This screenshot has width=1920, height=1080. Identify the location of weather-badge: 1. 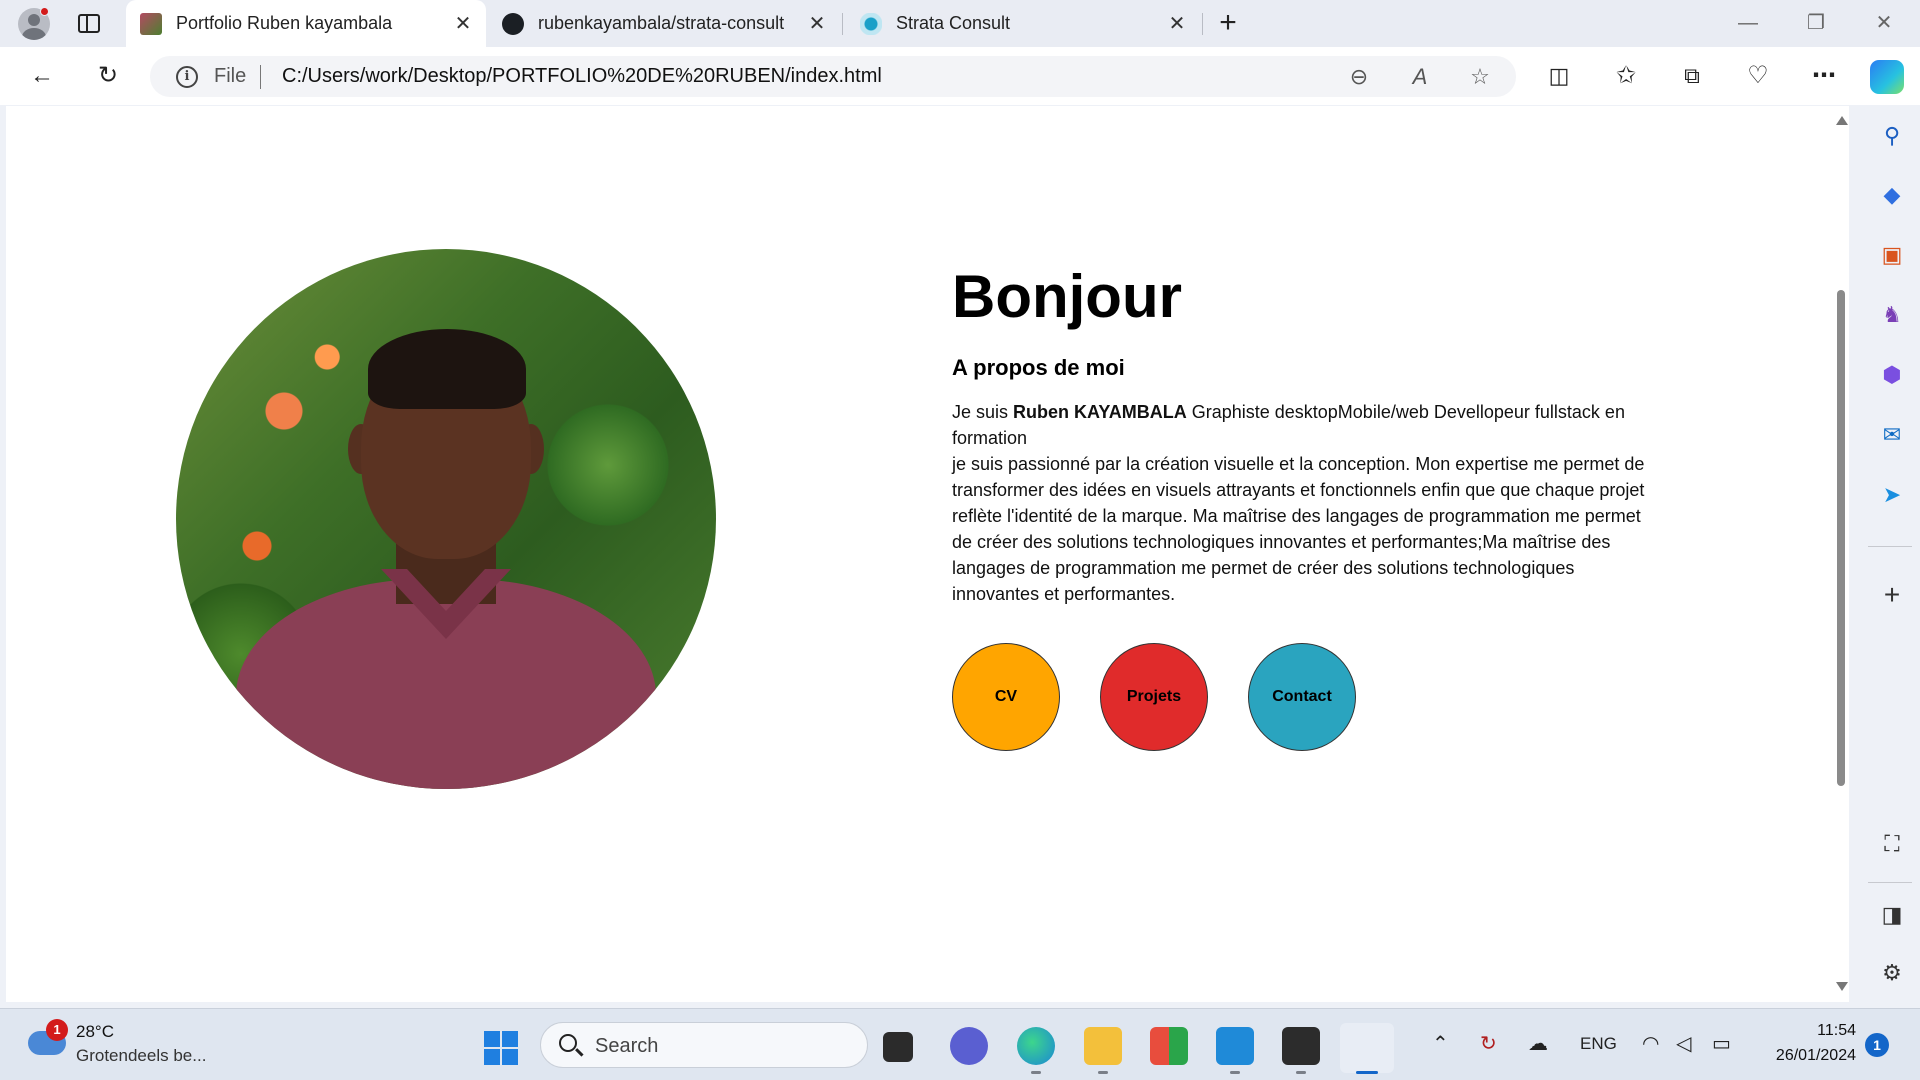
(57, 1030).